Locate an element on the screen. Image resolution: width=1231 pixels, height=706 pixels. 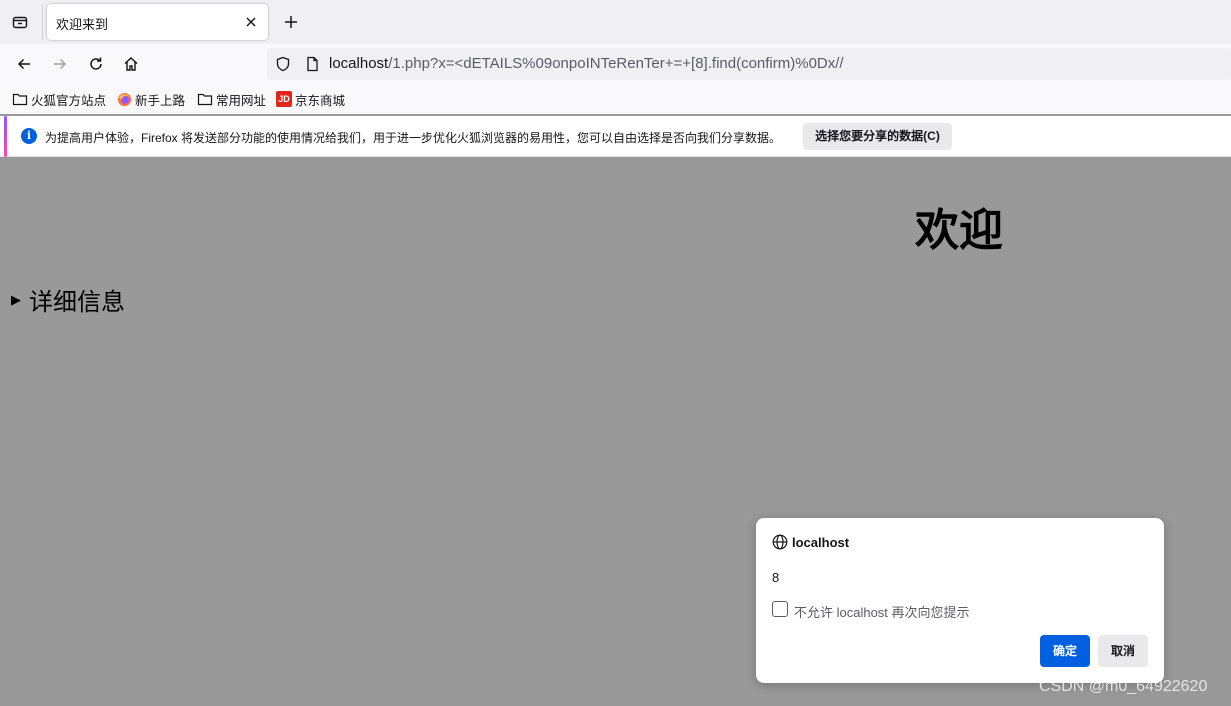
alert-dialog: localhost 8 不允许 localhost 再次向您提示 确定 取消 is located at coordinates (960, 600).